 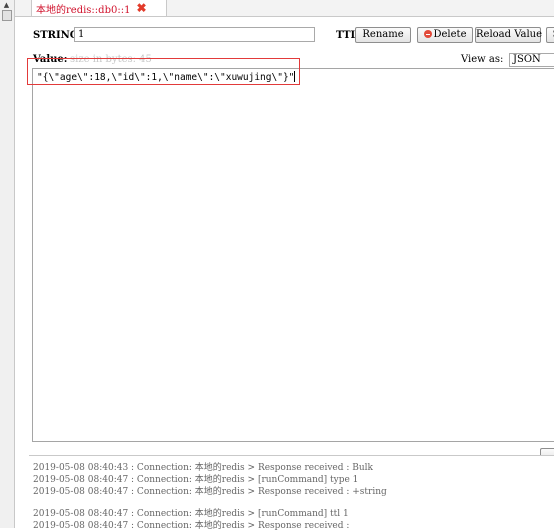 What do you see at coordinates (508, 35) in the screenshot?
I see `reload-value-button: Reload Value` at bounding box center [508, 35].